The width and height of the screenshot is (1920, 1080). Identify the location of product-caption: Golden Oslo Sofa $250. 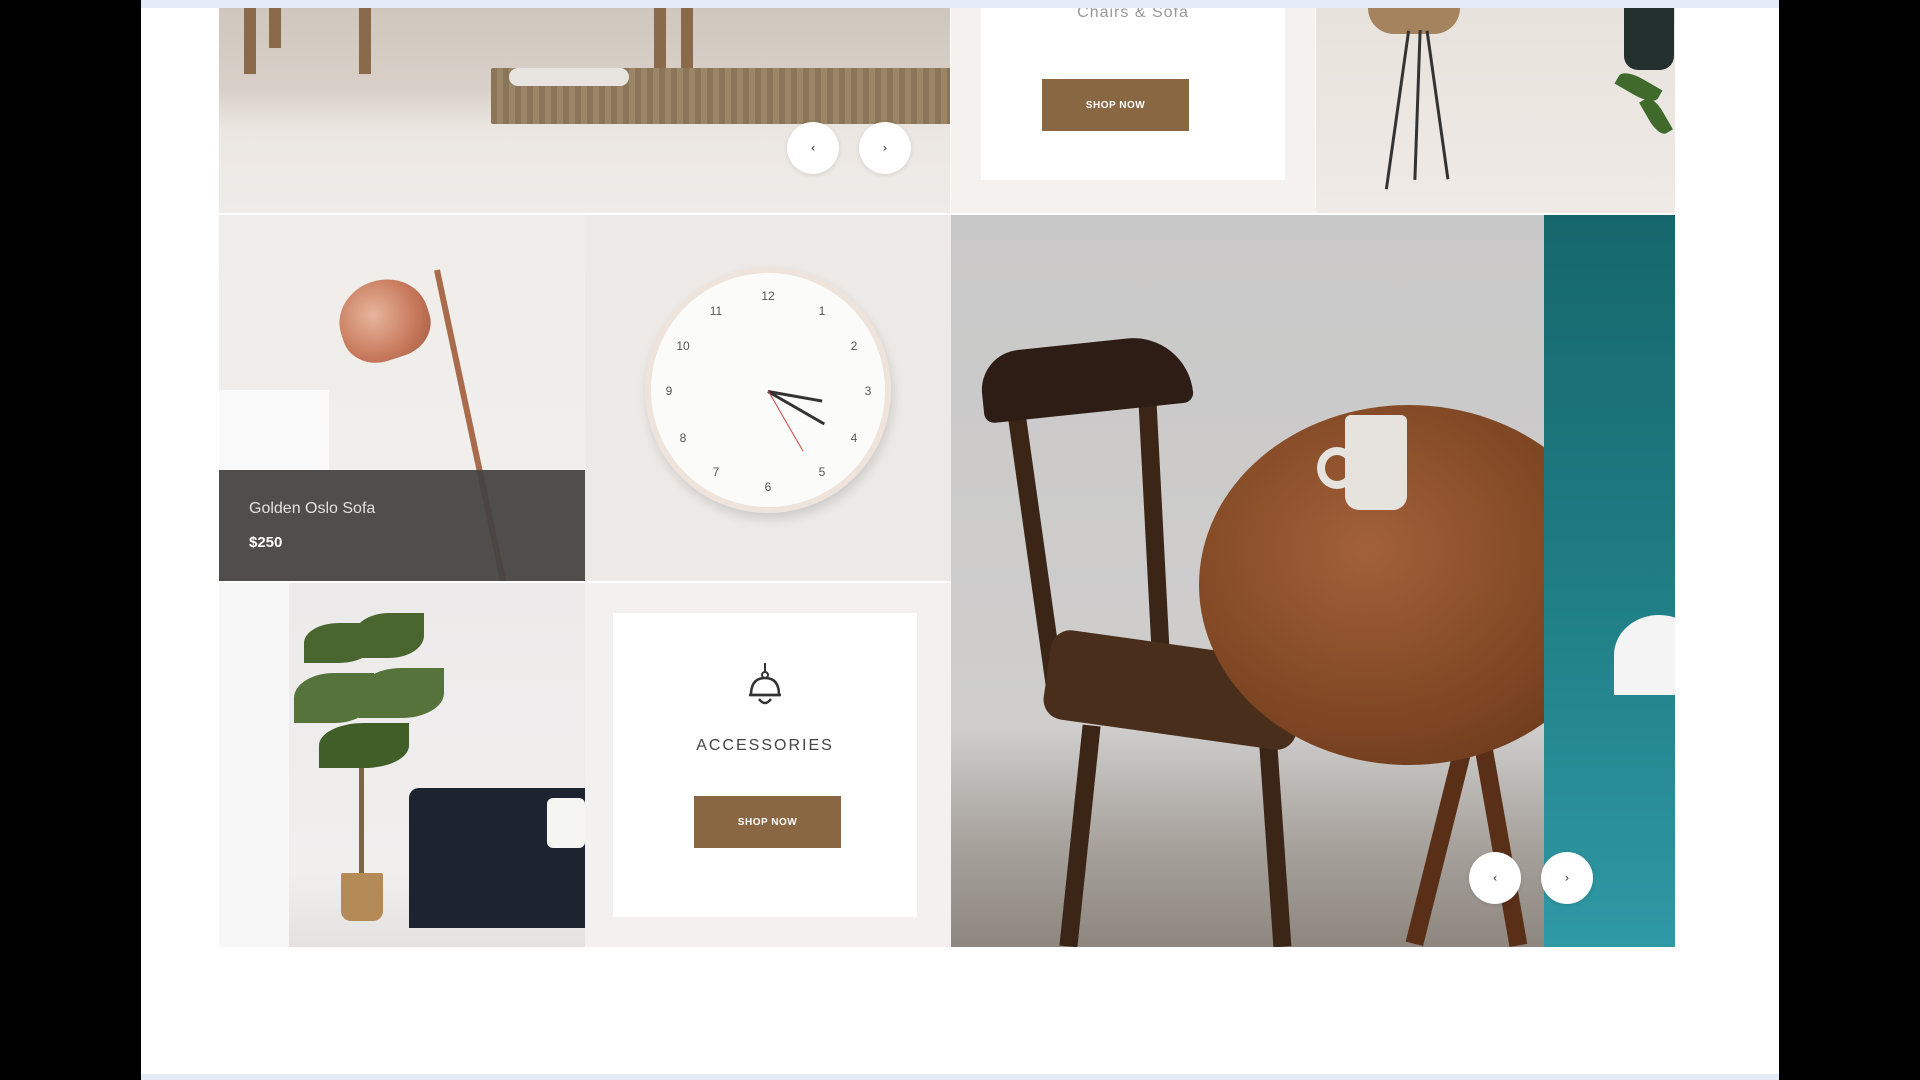
(402, 525).